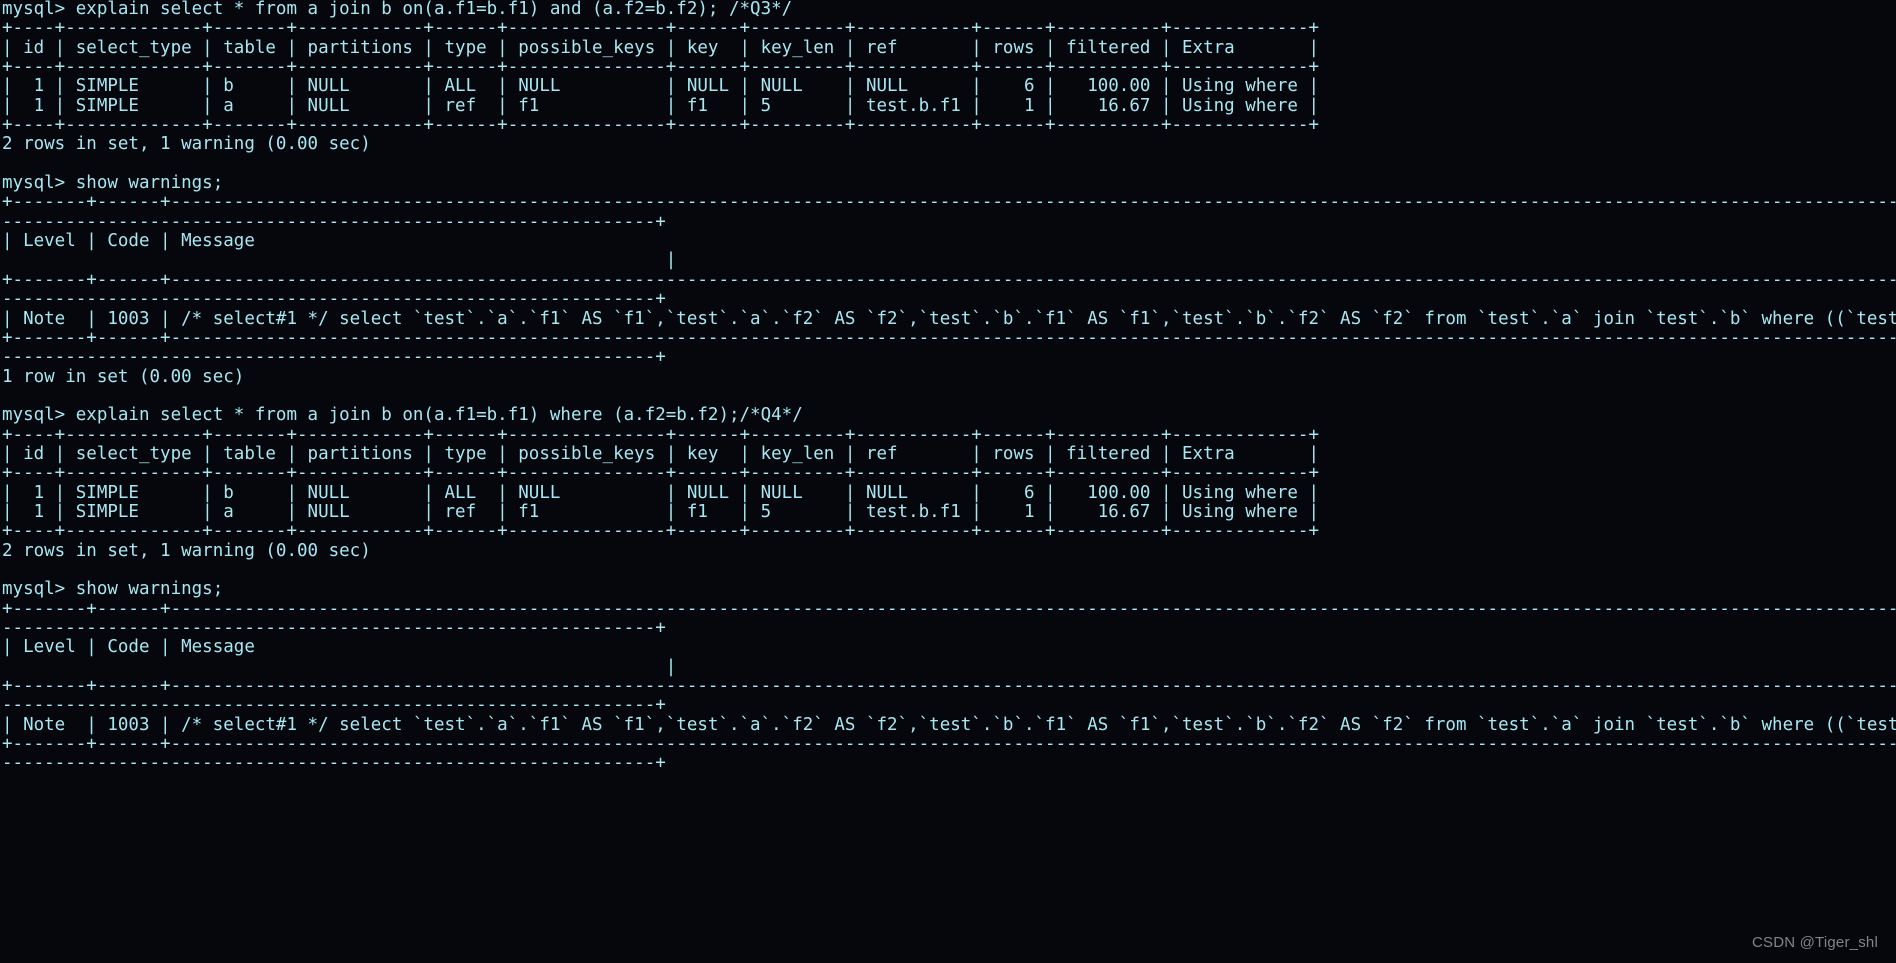 This screenshot has height=963, width=1896. Describe the element at coordinates (123, 376) in the screenshot. I see `terminal-line: 1 row in set (0.00 sec)` at that location.